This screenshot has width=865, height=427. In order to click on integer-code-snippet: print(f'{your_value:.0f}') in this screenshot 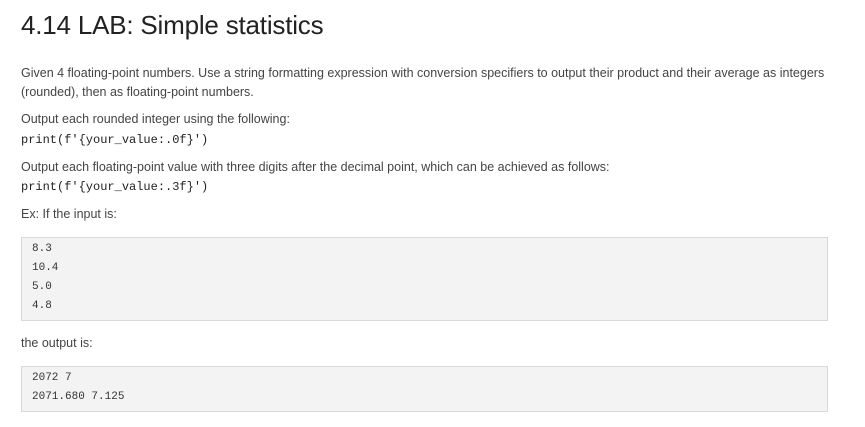, I will do `click(115, 140)`.